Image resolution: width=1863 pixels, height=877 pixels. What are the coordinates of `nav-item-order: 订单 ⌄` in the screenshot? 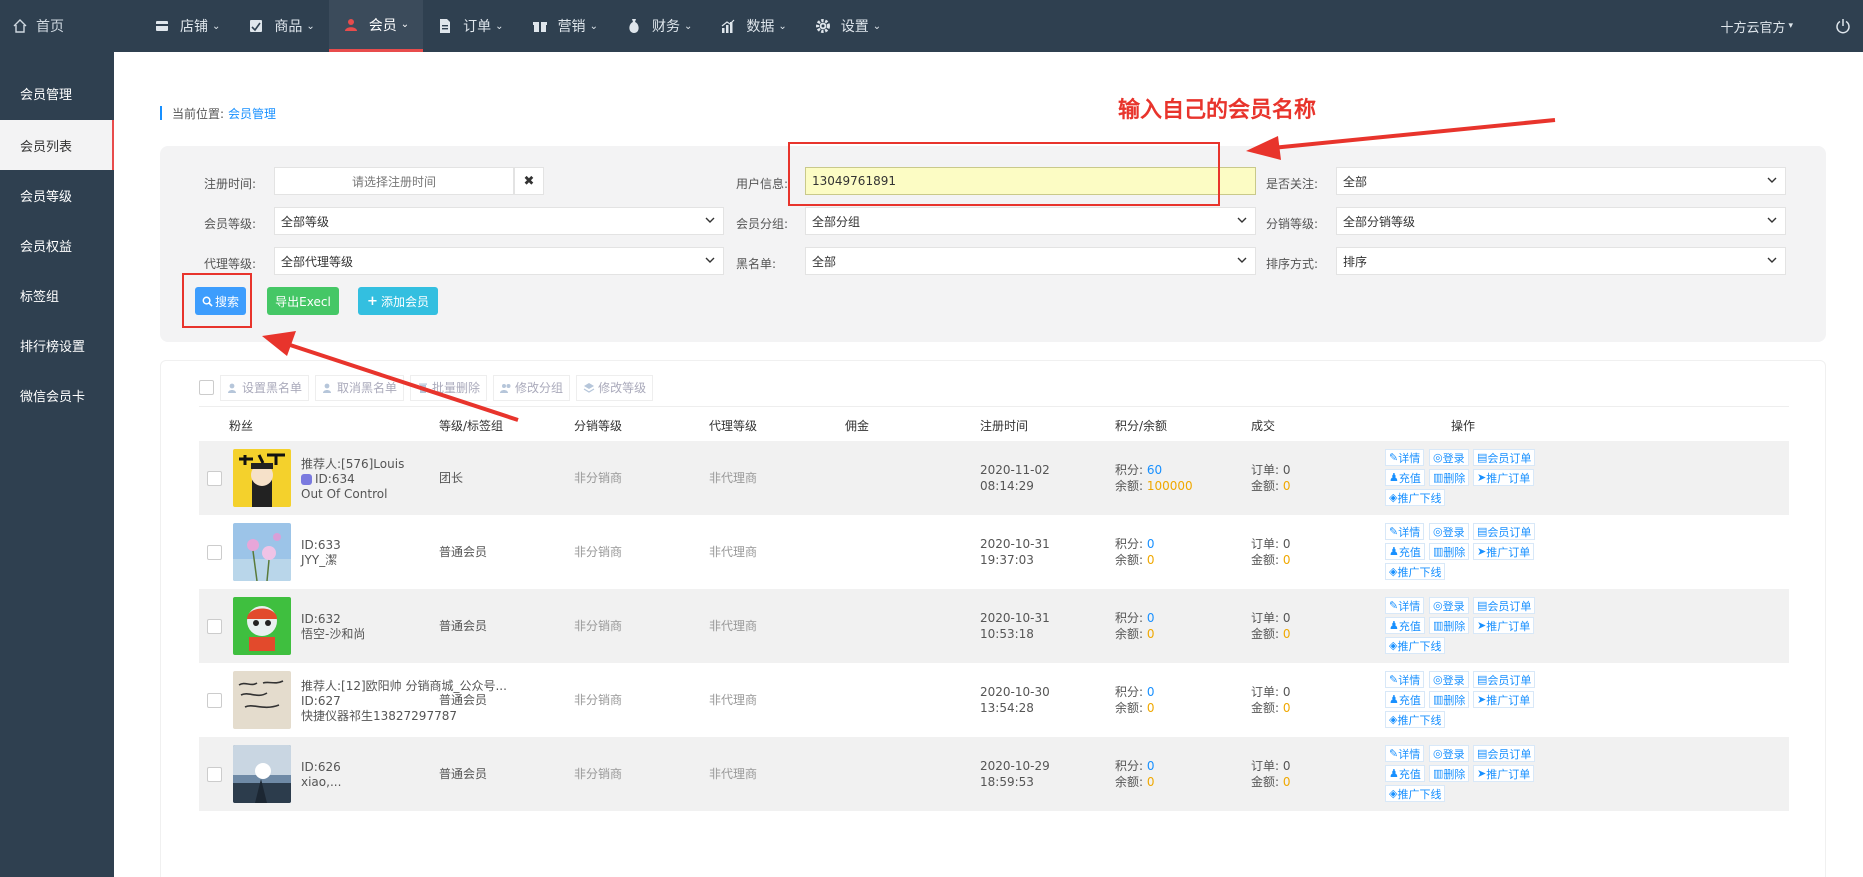 It's located at (470, 26).